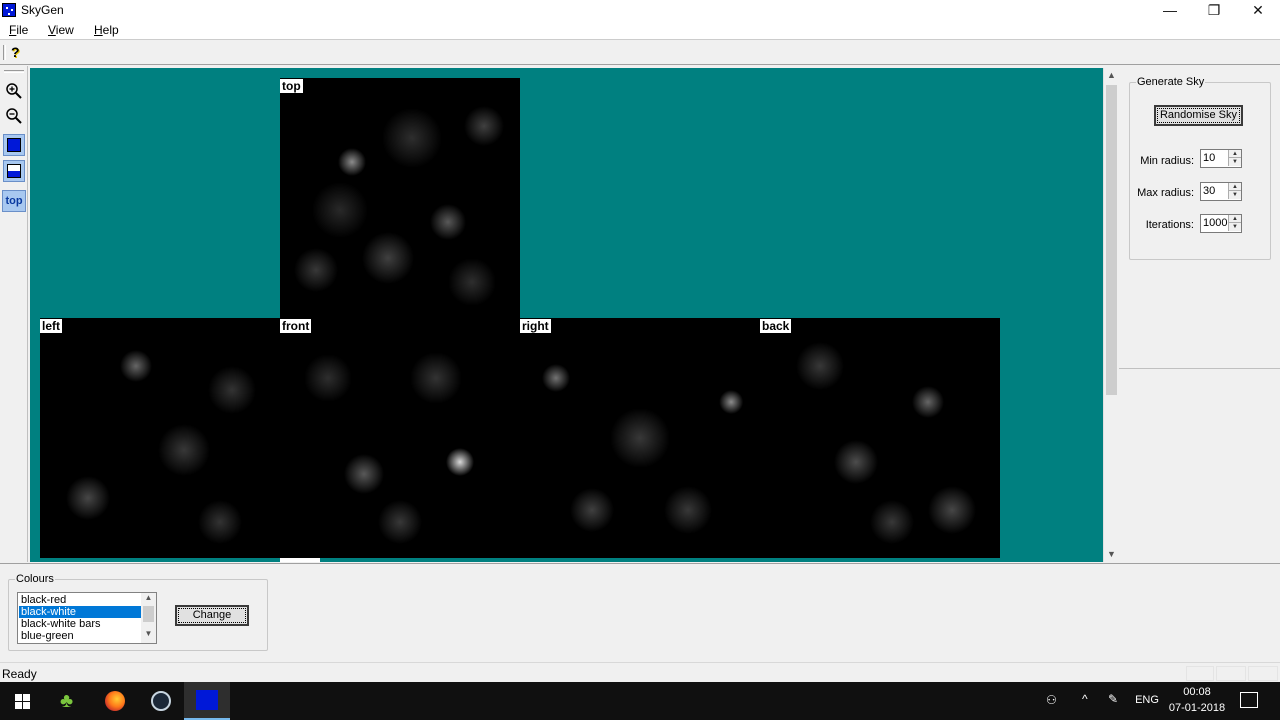  Describe the element at coordinates (640, 10) in the screenshot. I see `title-bar: SkyGen — ❐ ✕` at that location.